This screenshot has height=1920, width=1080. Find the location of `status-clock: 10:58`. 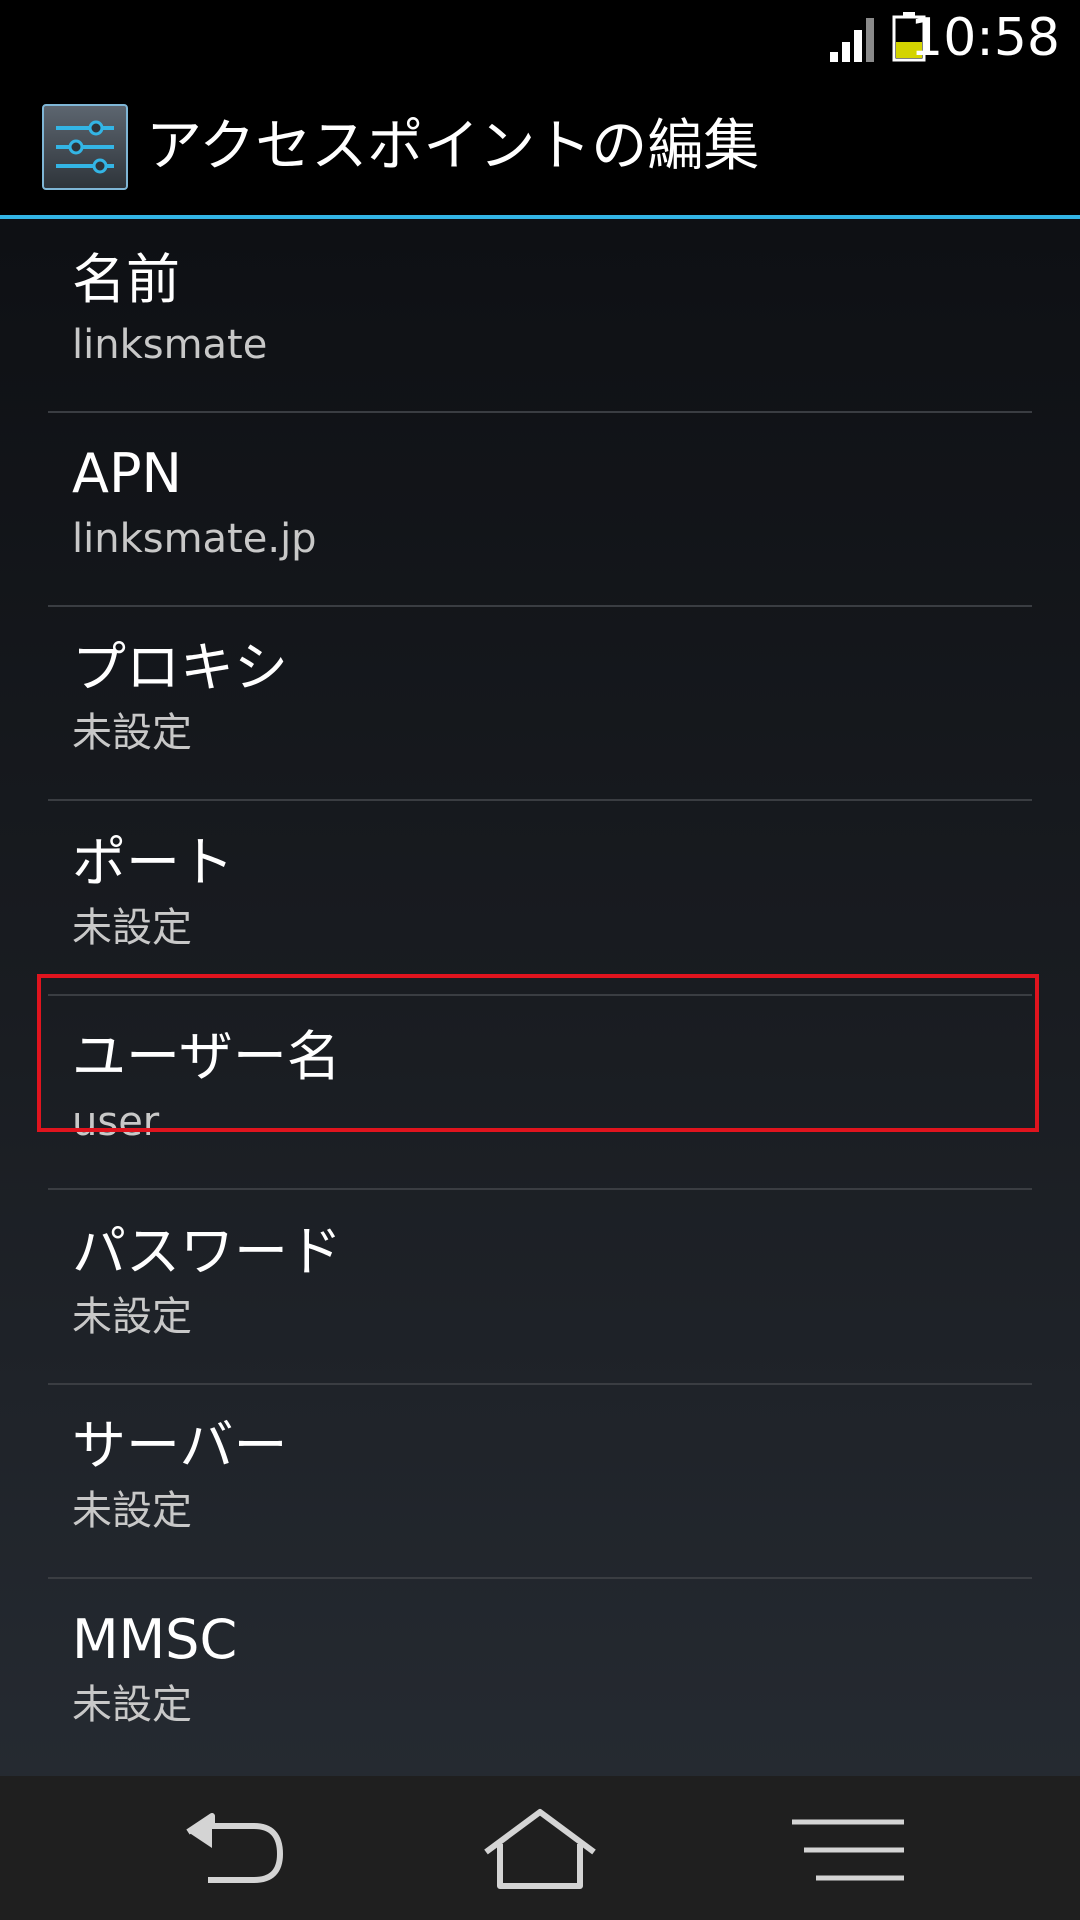

status-clock: 10:58 is located at coordinates (985, 38).